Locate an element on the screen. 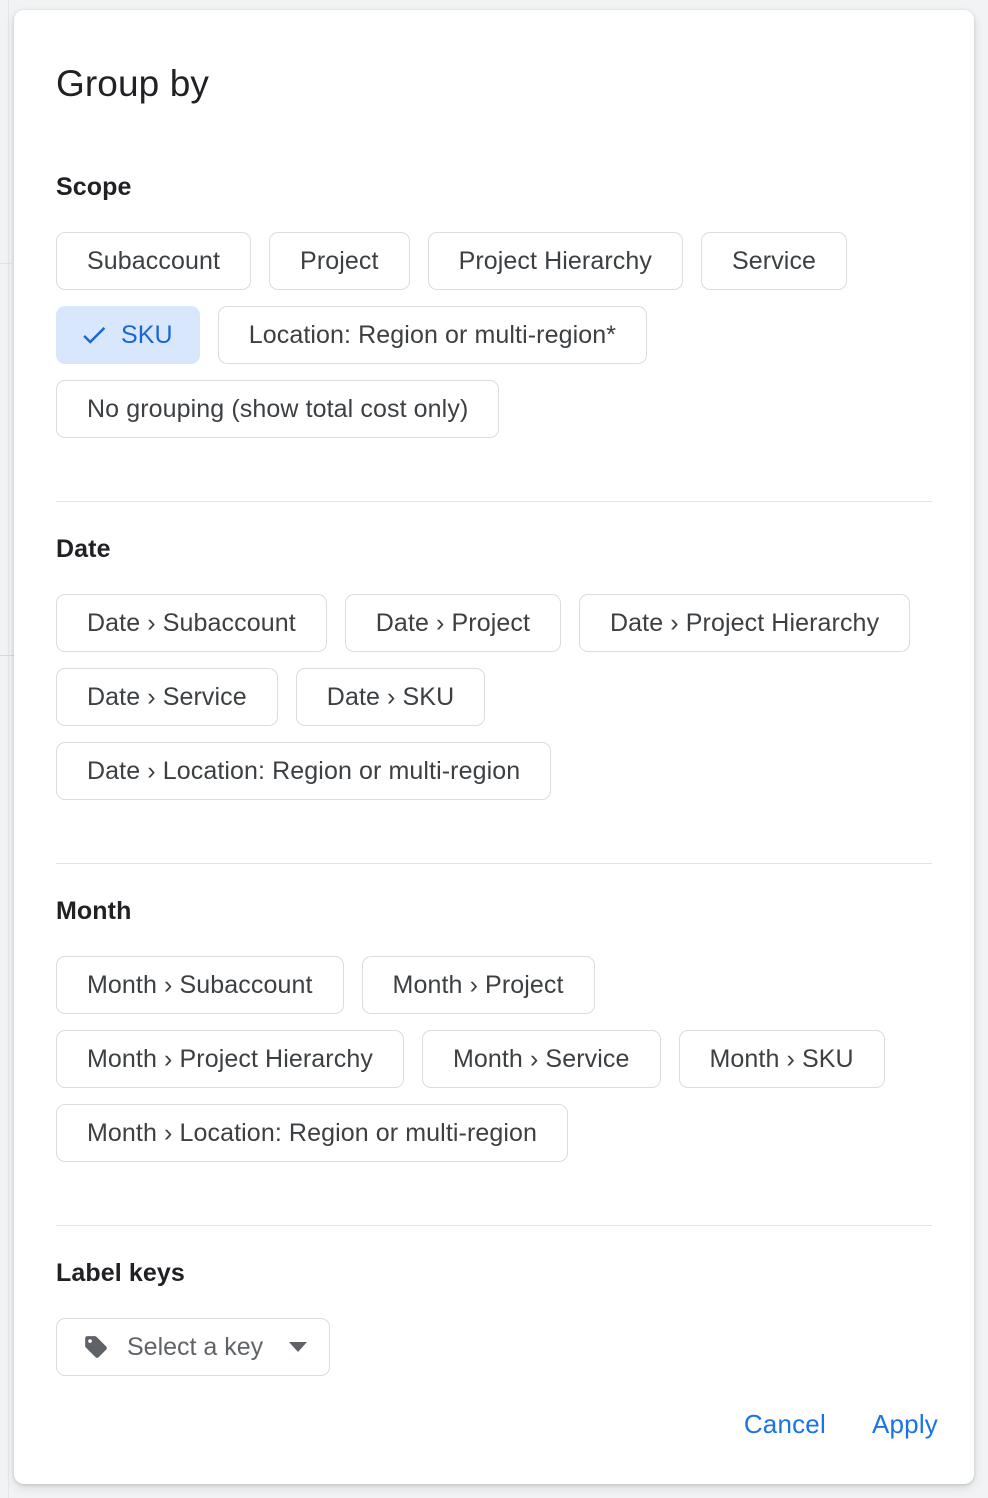 The height and width of the screenshot is (1498, 988). check-icon is located at coordinates (94, 335).